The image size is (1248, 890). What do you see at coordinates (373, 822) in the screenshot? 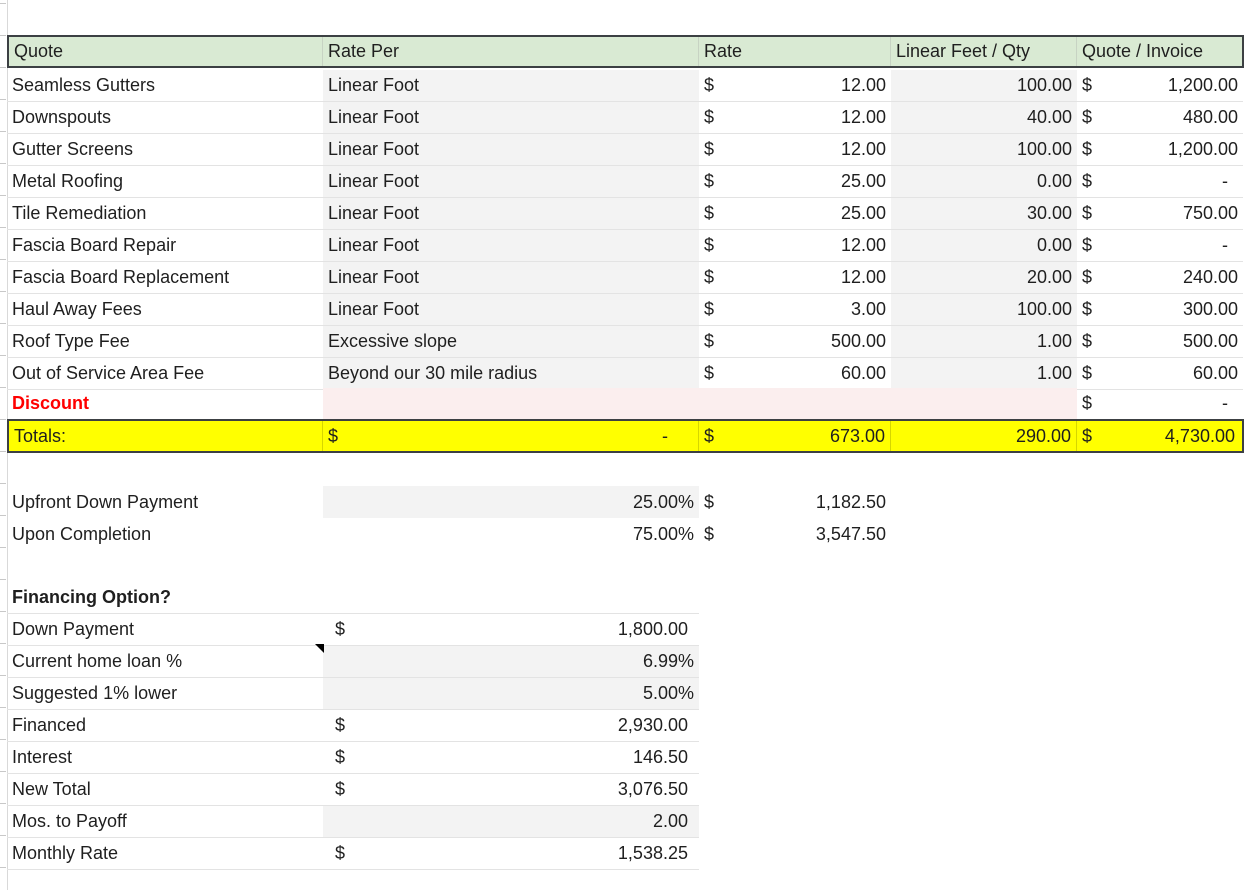
I see `financing-dollar` at bounding box center [373, 822].